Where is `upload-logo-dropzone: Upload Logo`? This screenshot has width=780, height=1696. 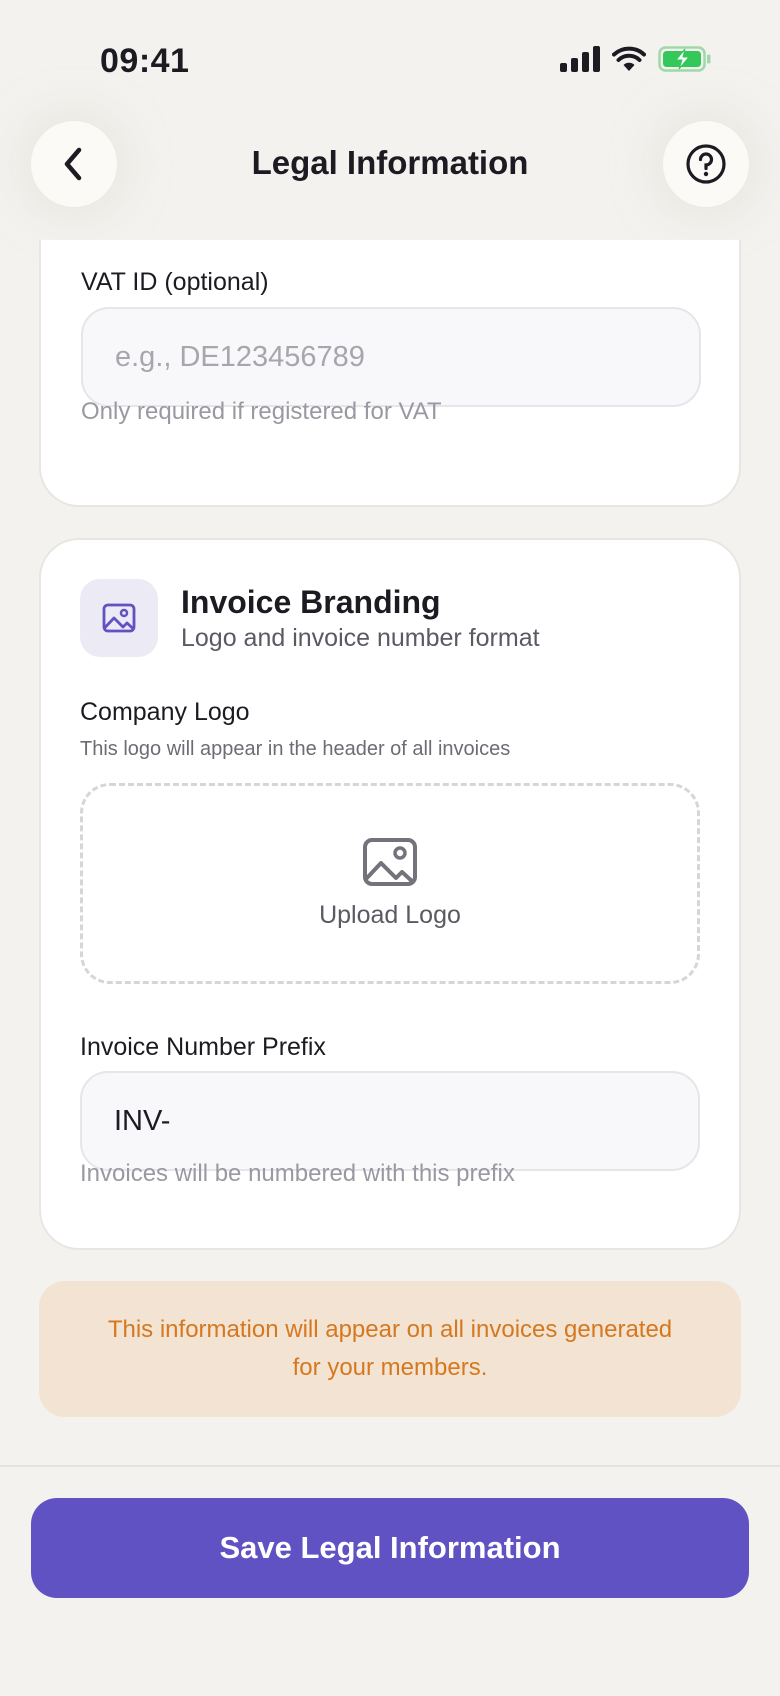 upload-logo-dropzone: Upload Logo is located at coordinates (390, 883).